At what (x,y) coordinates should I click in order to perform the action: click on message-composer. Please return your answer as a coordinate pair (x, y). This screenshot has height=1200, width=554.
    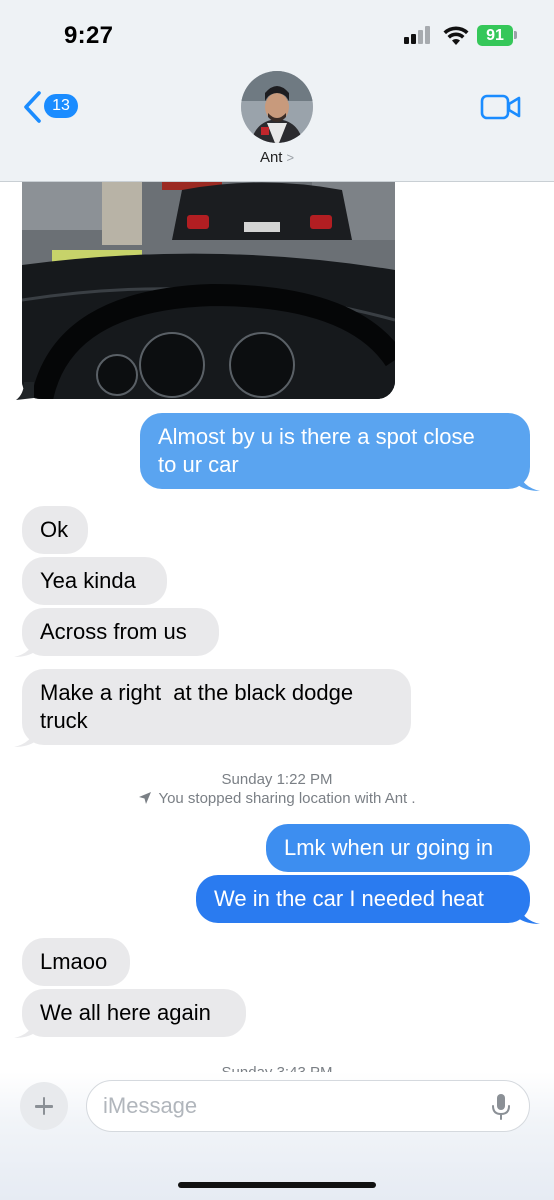
    Looking at the image, I should click on (277, 1136).